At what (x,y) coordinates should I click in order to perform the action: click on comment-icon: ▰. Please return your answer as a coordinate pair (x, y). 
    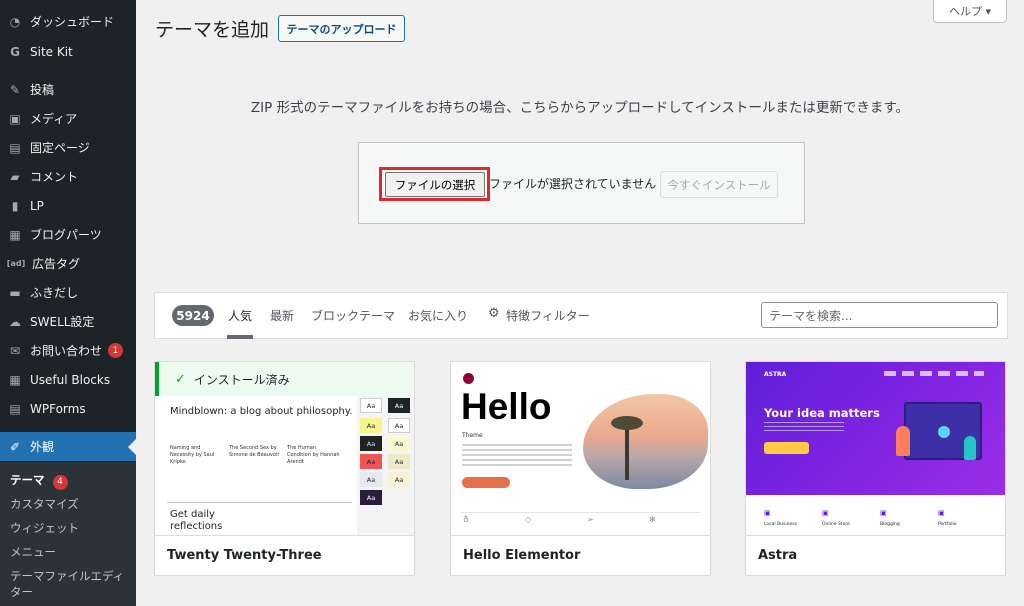
    Looking at the image, I should click on (15, 176).